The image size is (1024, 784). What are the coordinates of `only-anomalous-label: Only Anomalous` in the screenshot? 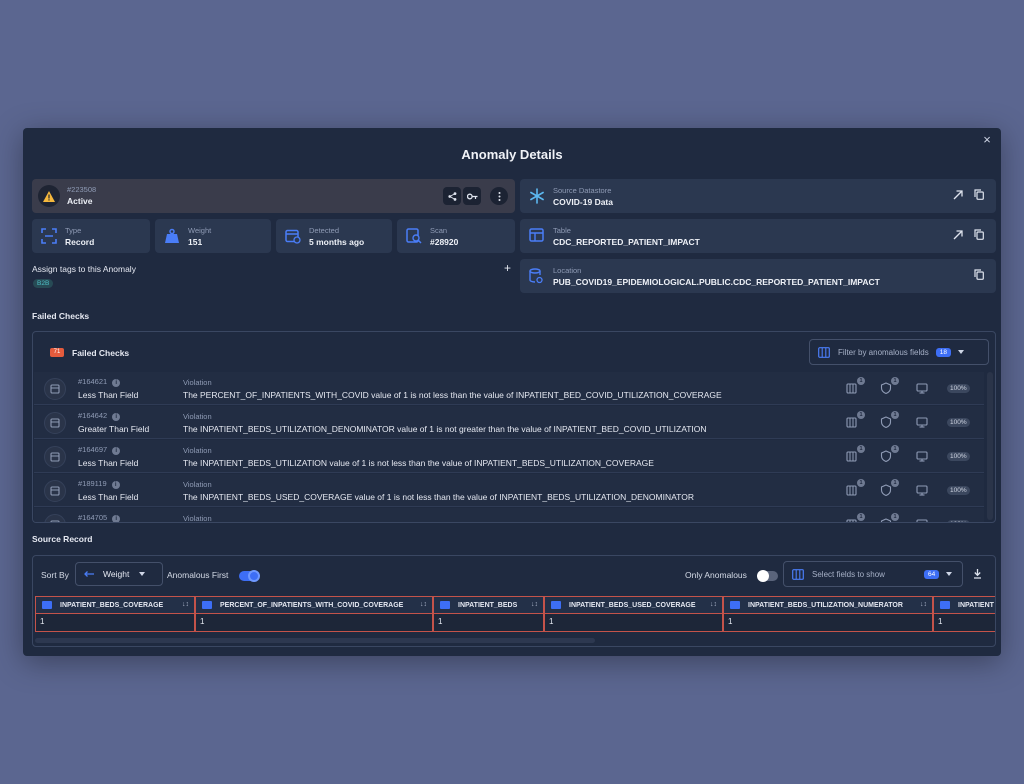 It's located at (716, 575).